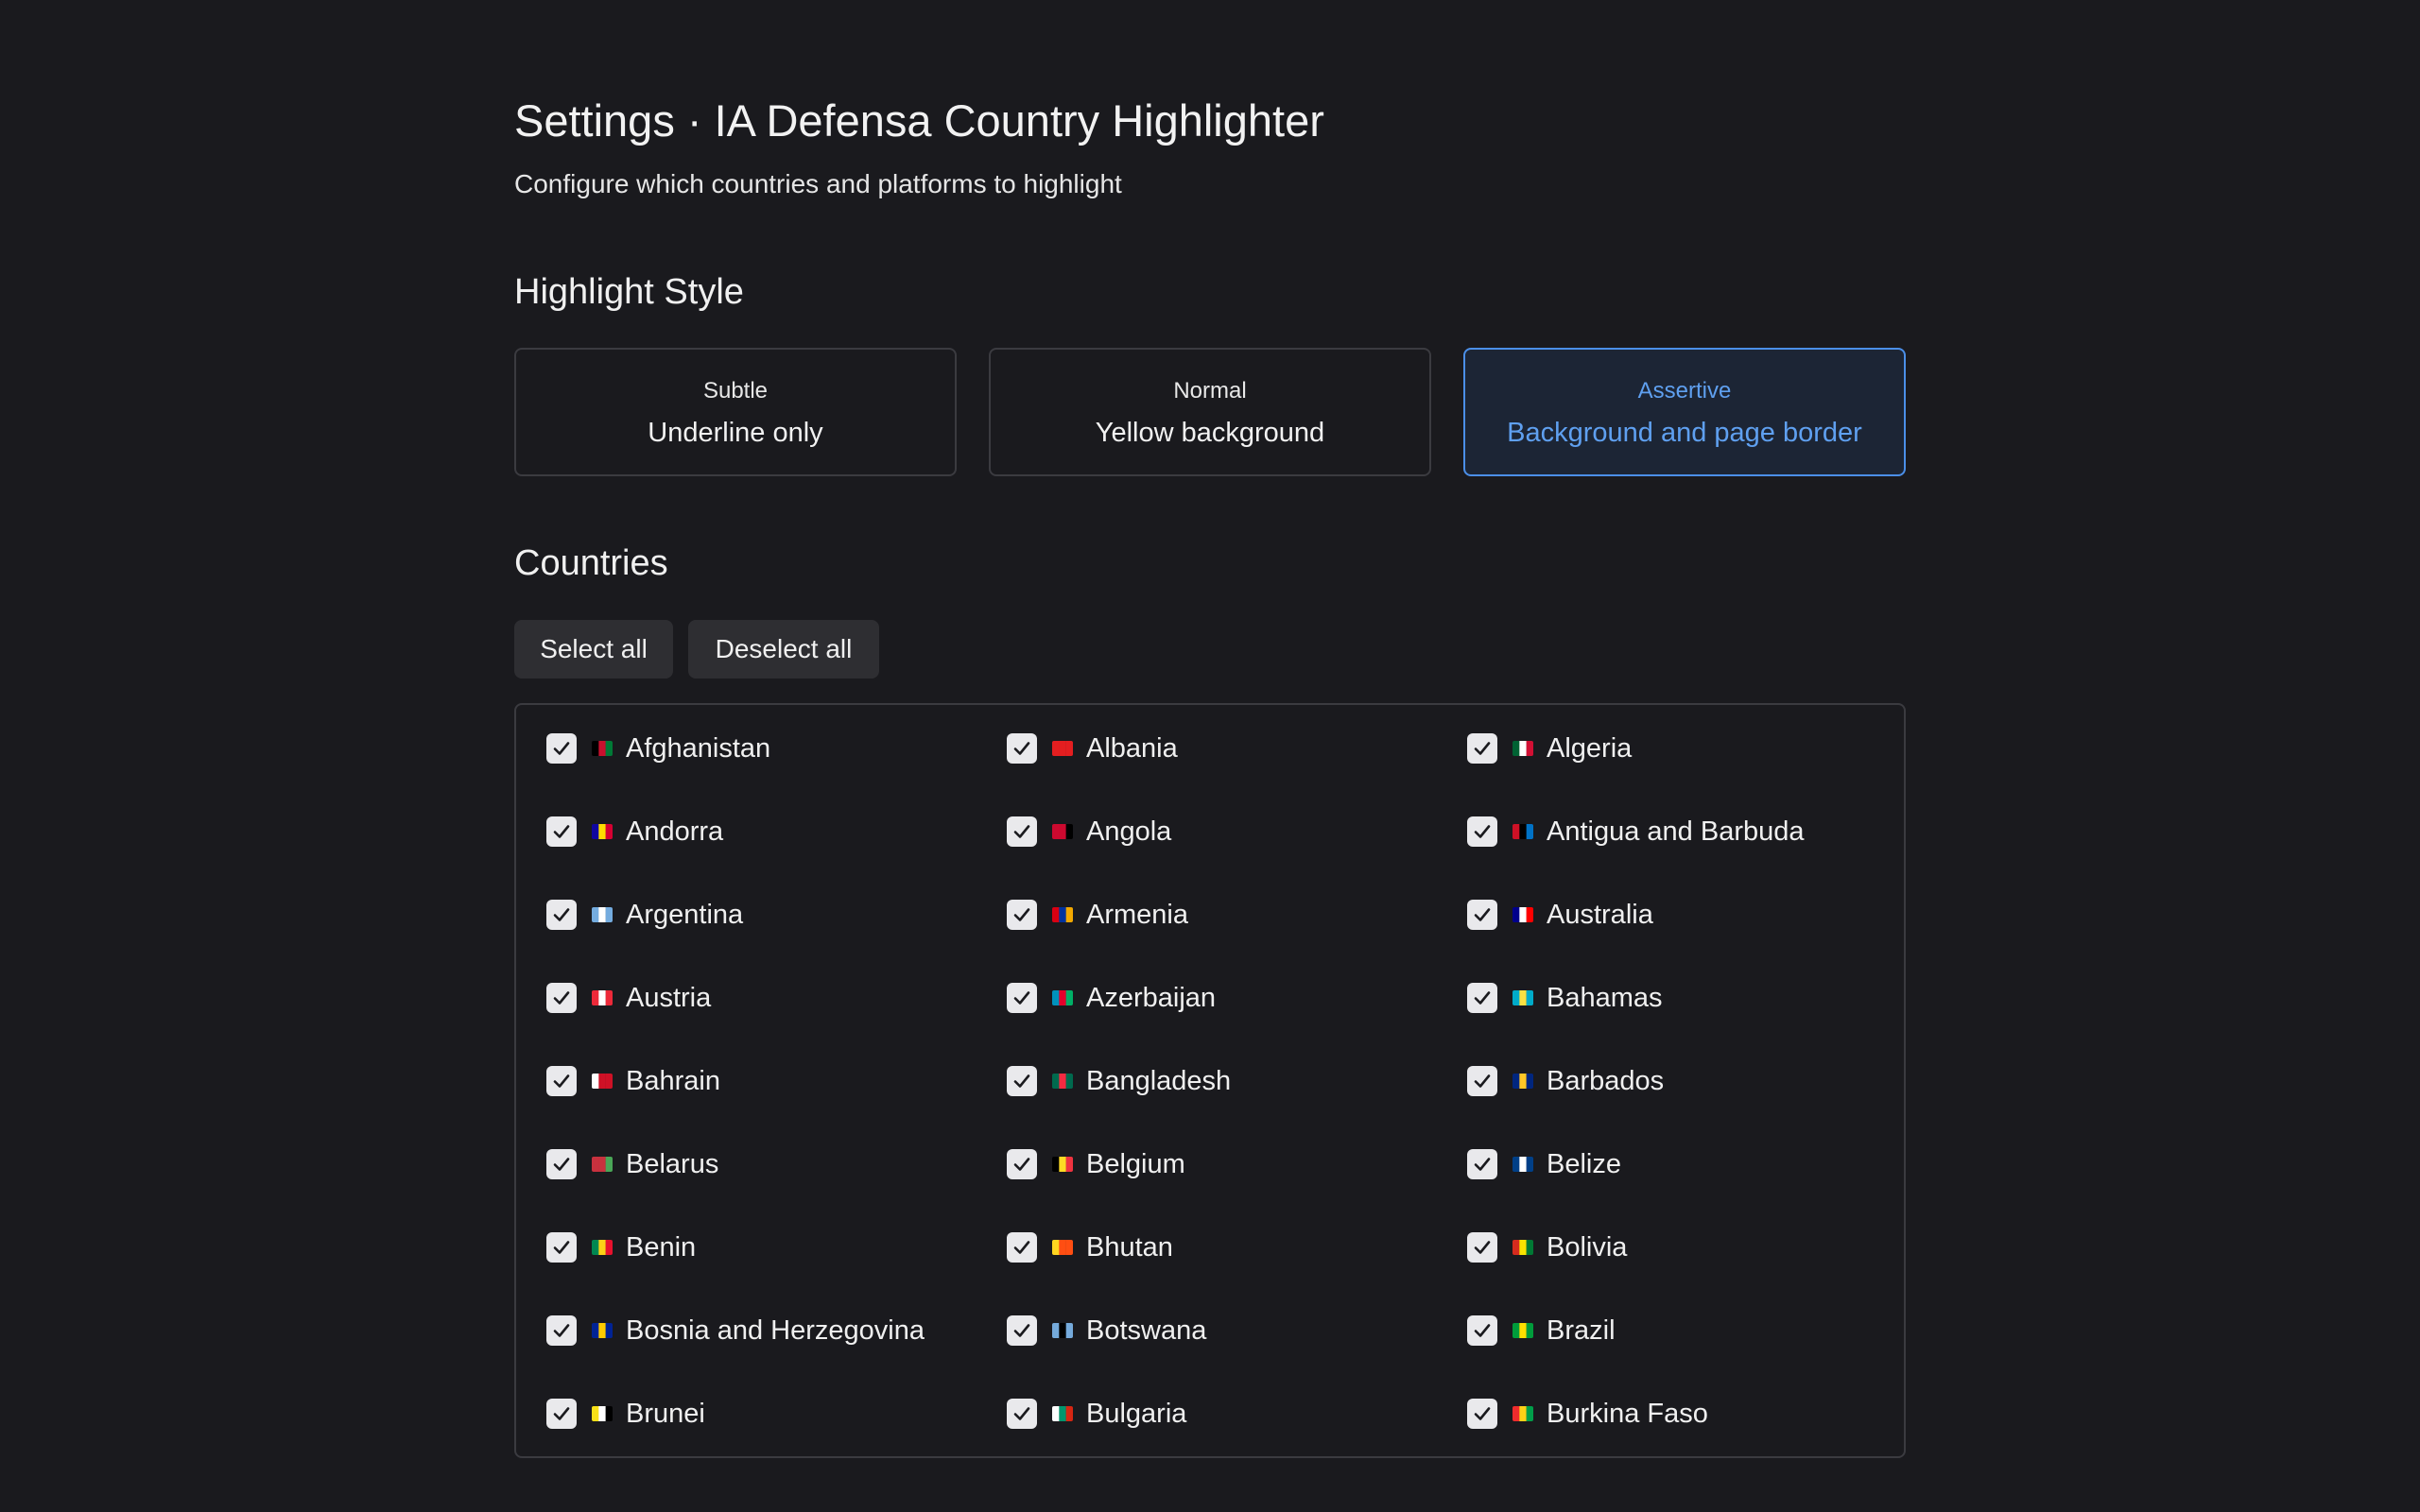 This screenshot has height=1512, width=2420. What do you see at coordinates (1687, 1081) in the screenshot?
I see `country-item: Barbados` at bounding box center [1687, 1081].